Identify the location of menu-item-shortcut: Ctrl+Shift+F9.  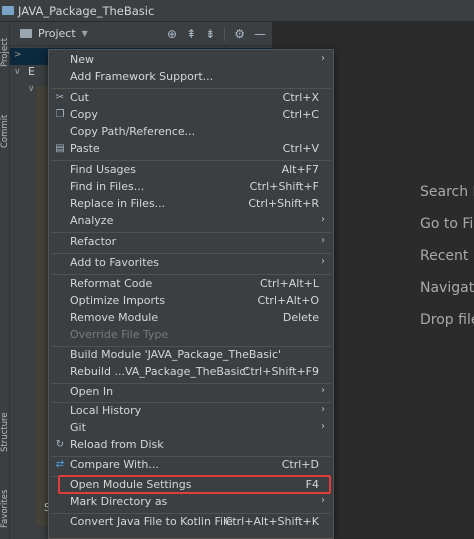
(280, 371).